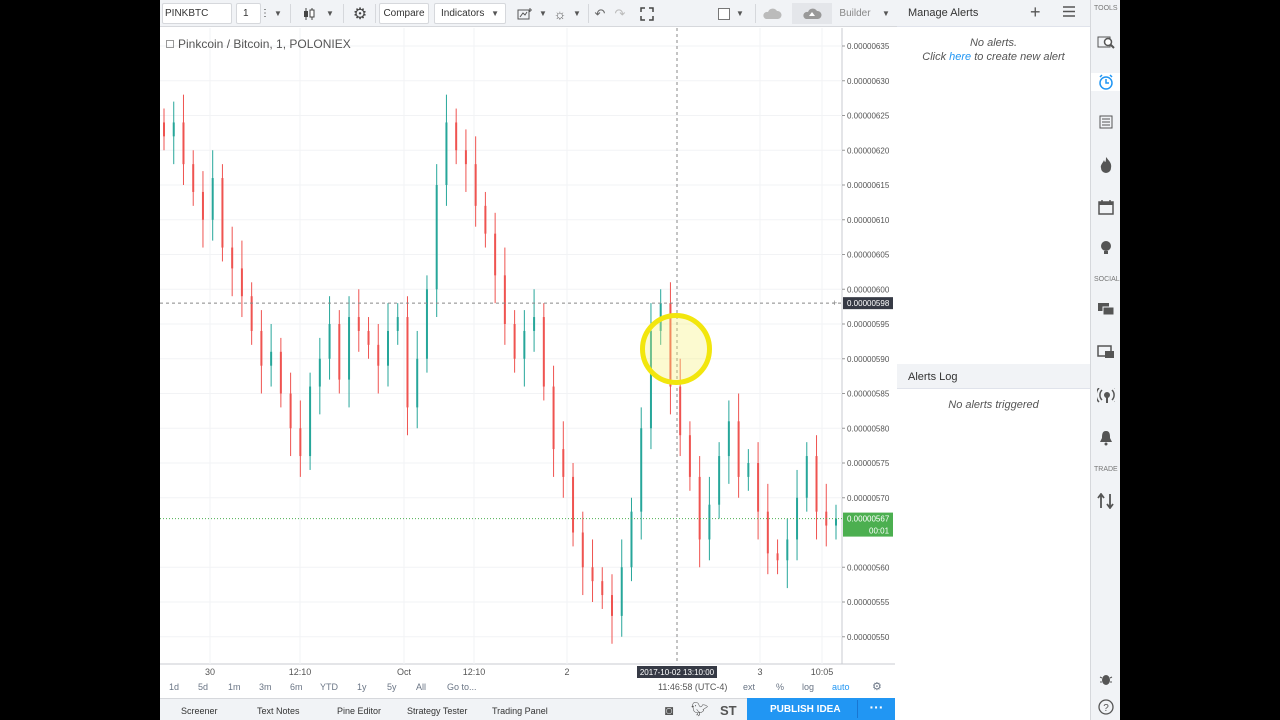  What do you see at coordinates (1106, 122) in the screenshot?
I see `watchlist-icon` at bounding box center [1106, 122].